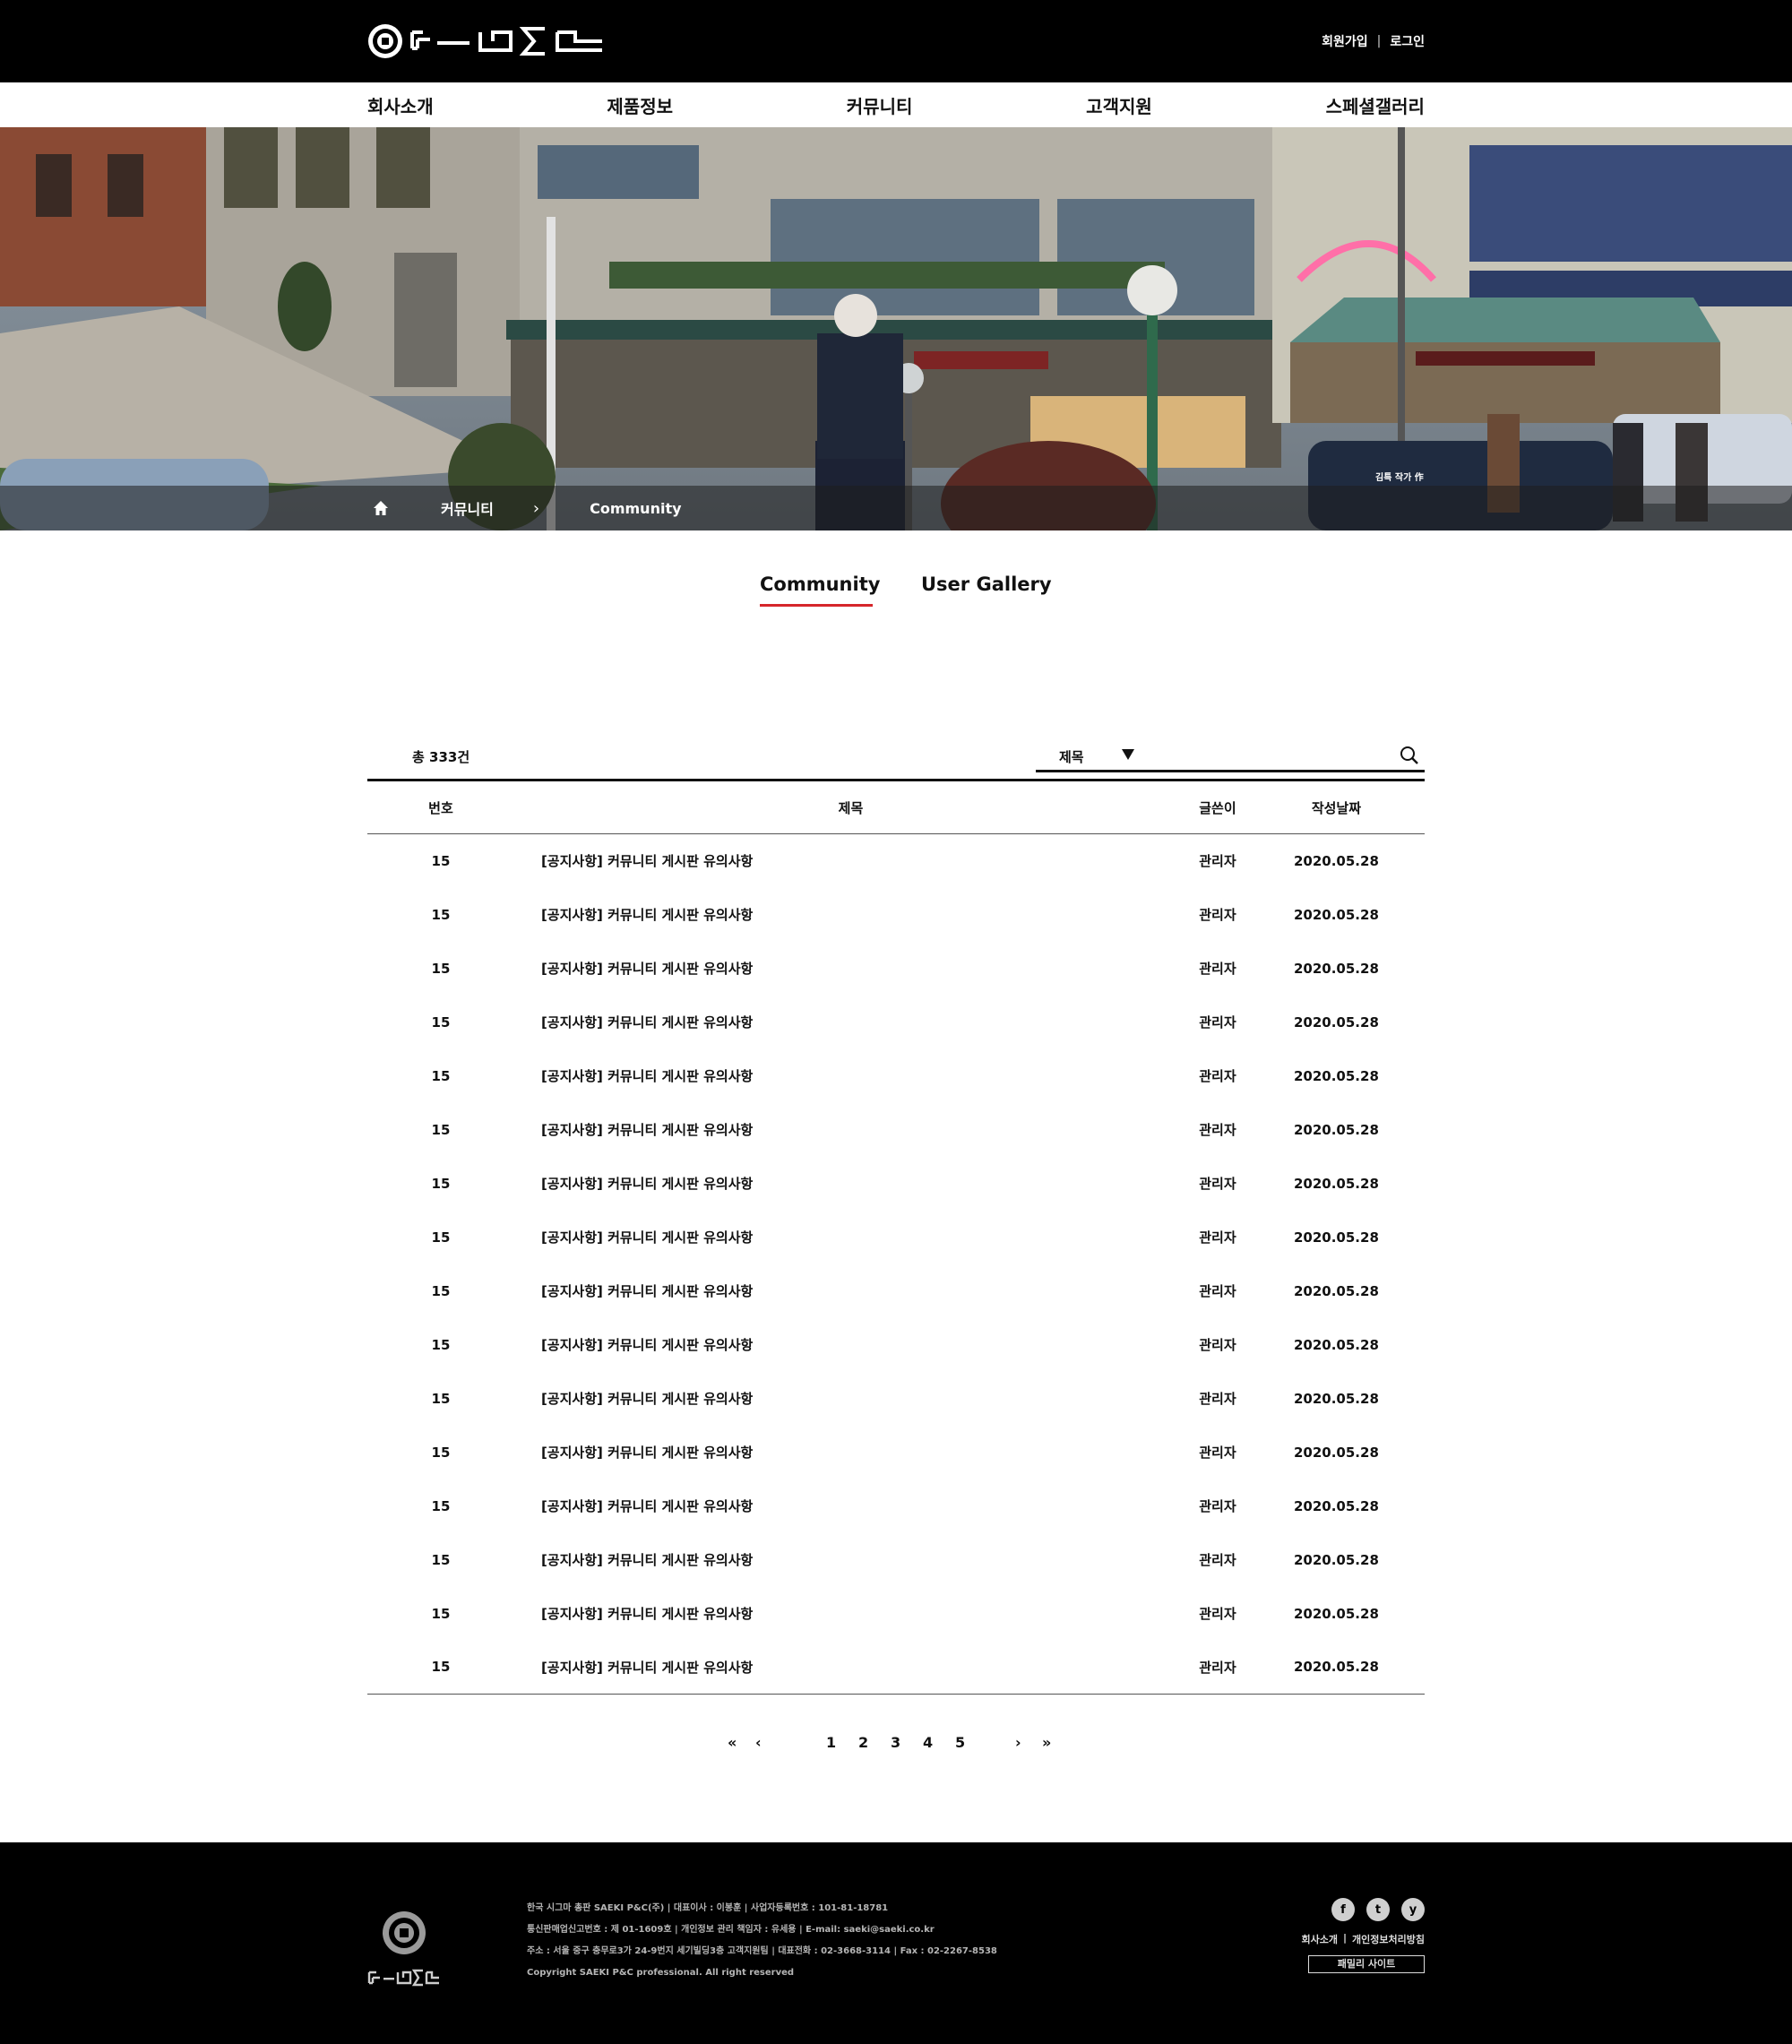  What do you see at coordinates (1407, 41) in the screenshot?
I see `login-link: 로그인` at bounding box center [1407, 41].